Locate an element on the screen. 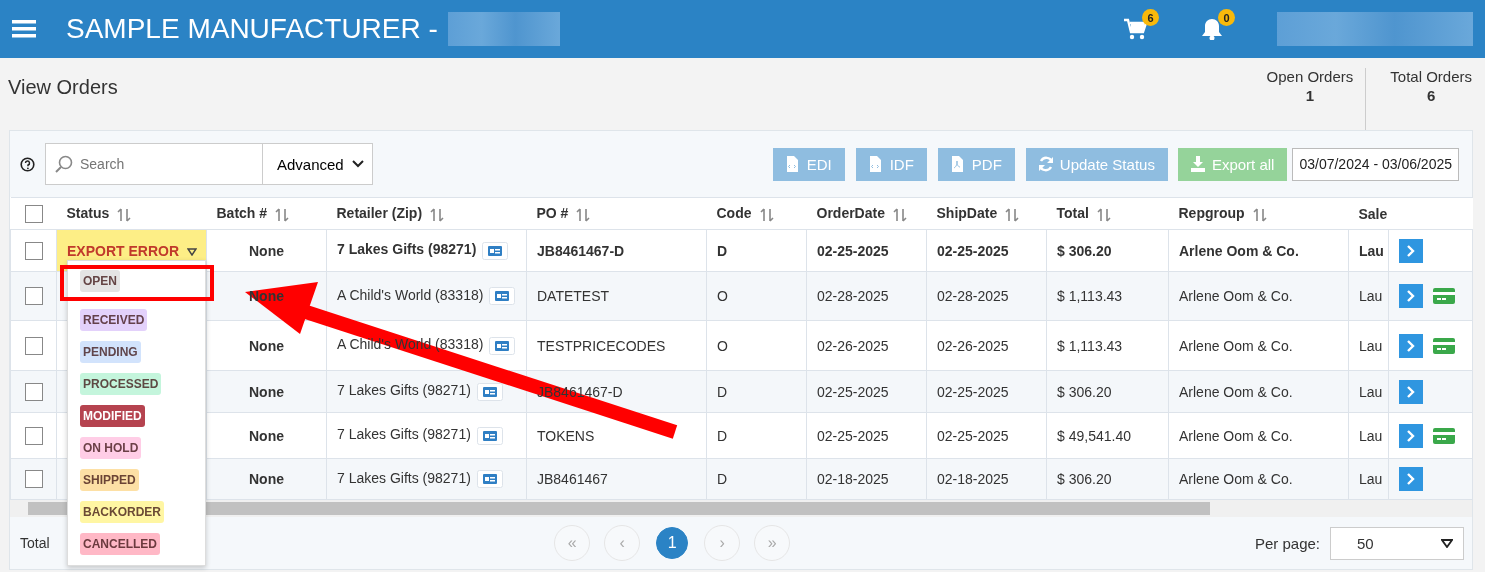  chevron-down-icon is located at coordinates (357, 164).